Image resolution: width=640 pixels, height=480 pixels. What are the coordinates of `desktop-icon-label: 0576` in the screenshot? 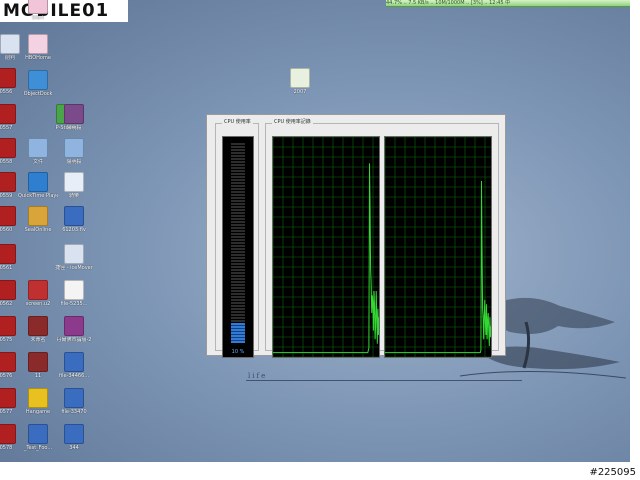 It's located at (6, 376).